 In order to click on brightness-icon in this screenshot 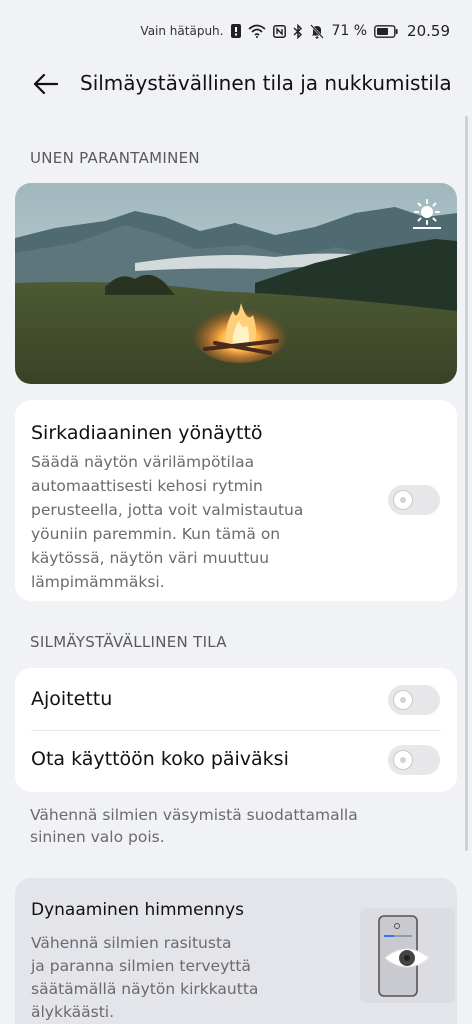, I will do `click(427, 213)`.